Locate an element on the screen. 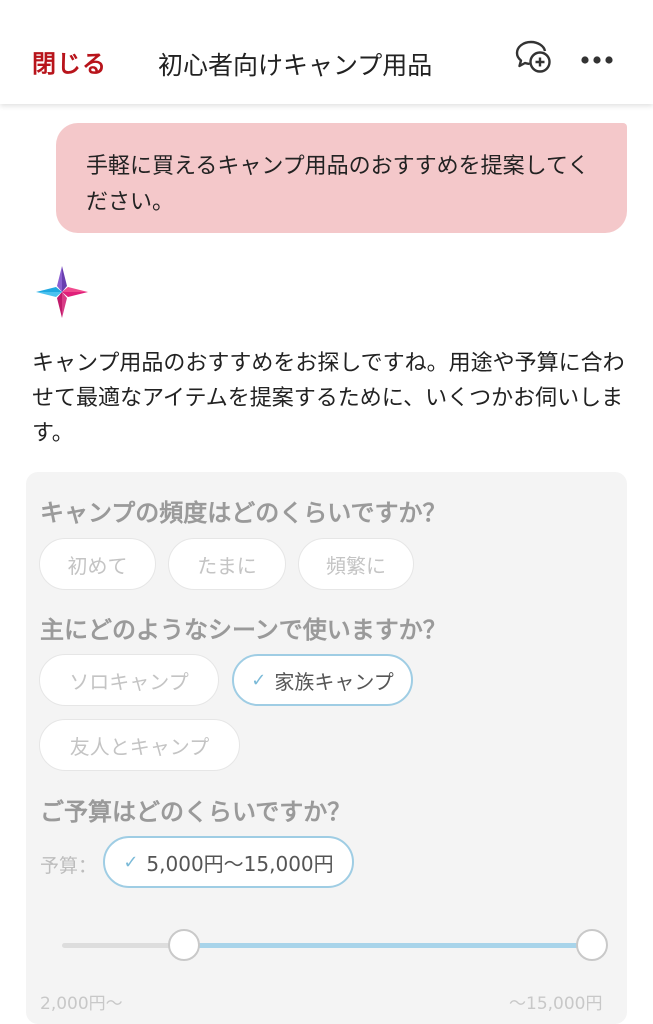 The image size is (653, 1024). budget-range-min-label: 2,000円〜 is located at coordinates (81, 1004).